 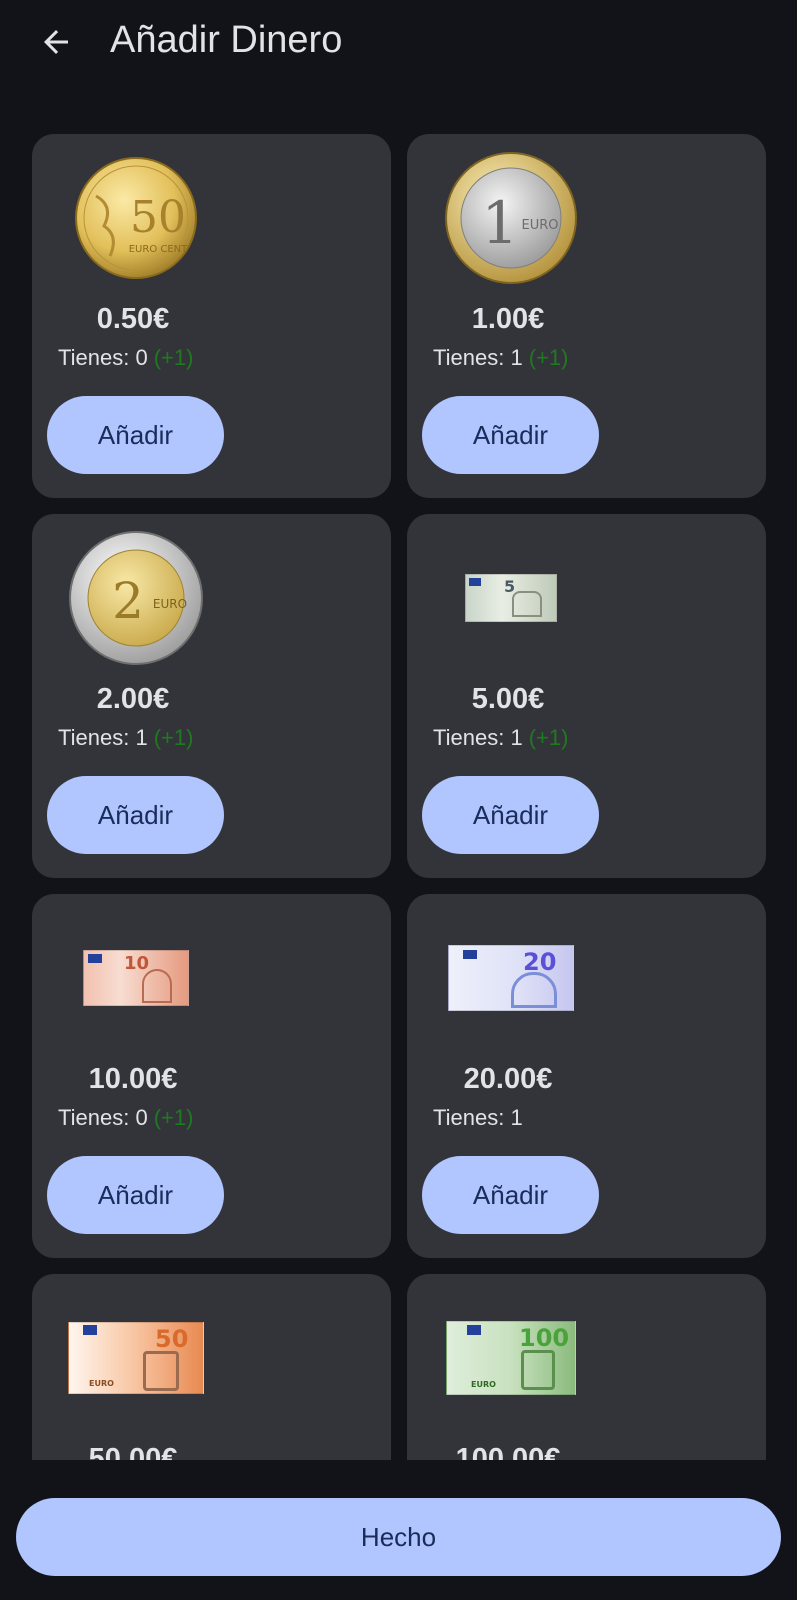 I want to click on coin-value-text: 2, so click(x=128, y=601).